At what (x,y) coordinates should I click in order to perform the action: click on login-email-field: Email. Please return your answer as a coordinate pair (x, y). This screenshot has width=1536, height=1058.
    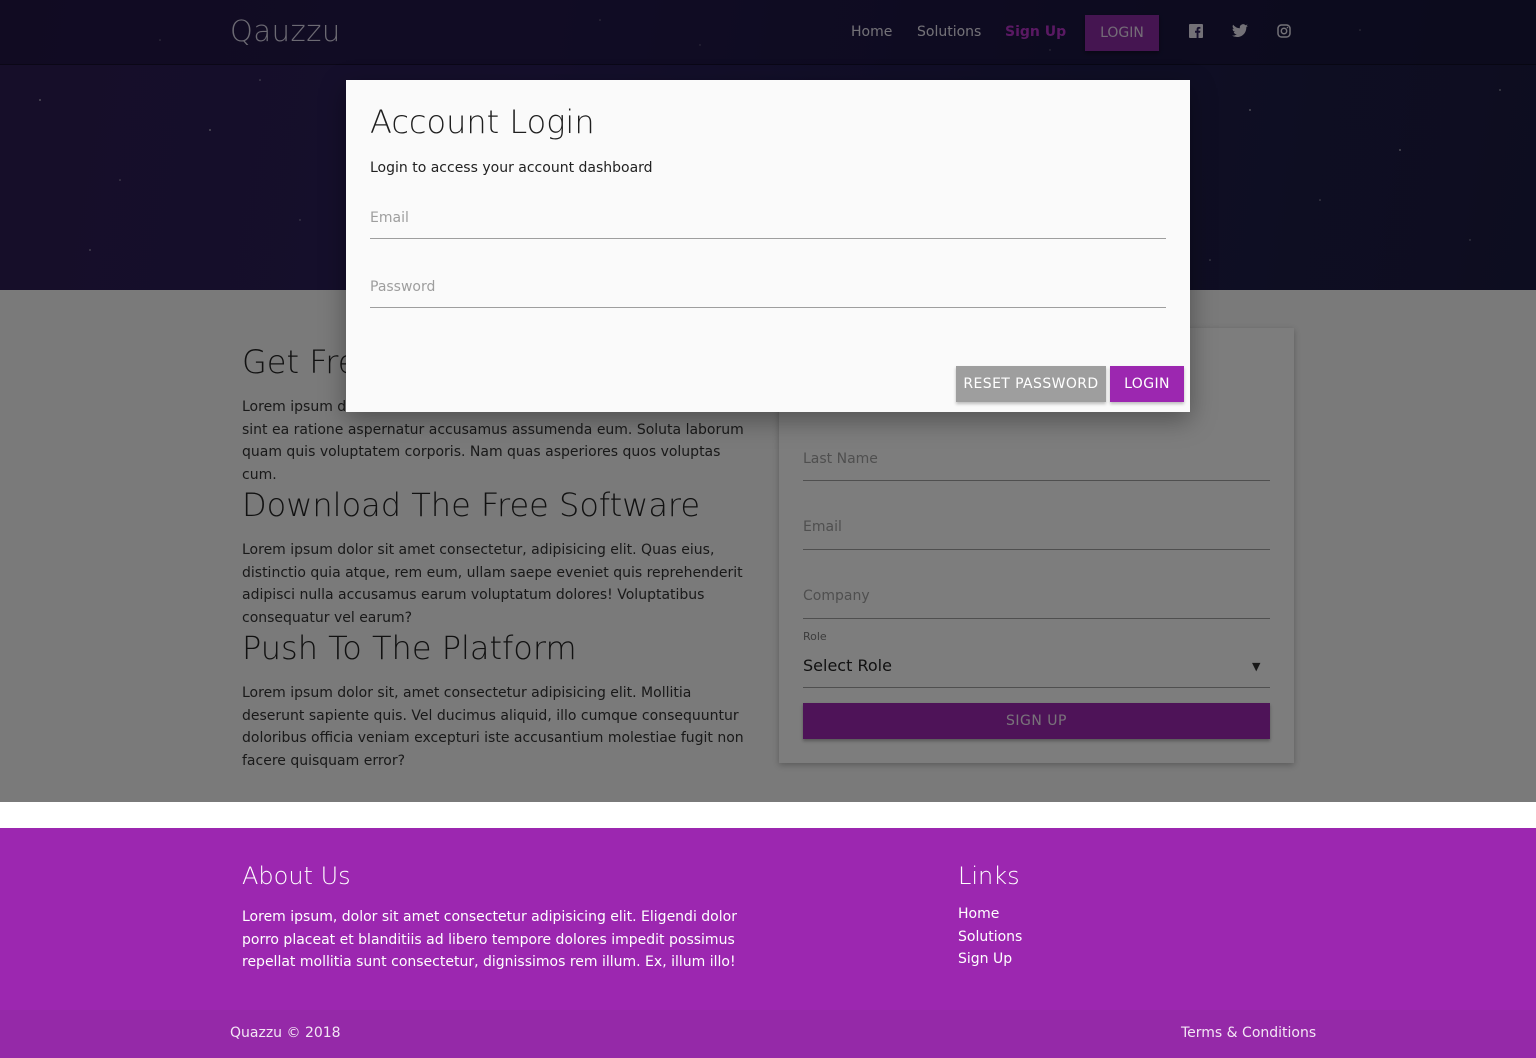
    Looking at the image, I should click on (389, 218).